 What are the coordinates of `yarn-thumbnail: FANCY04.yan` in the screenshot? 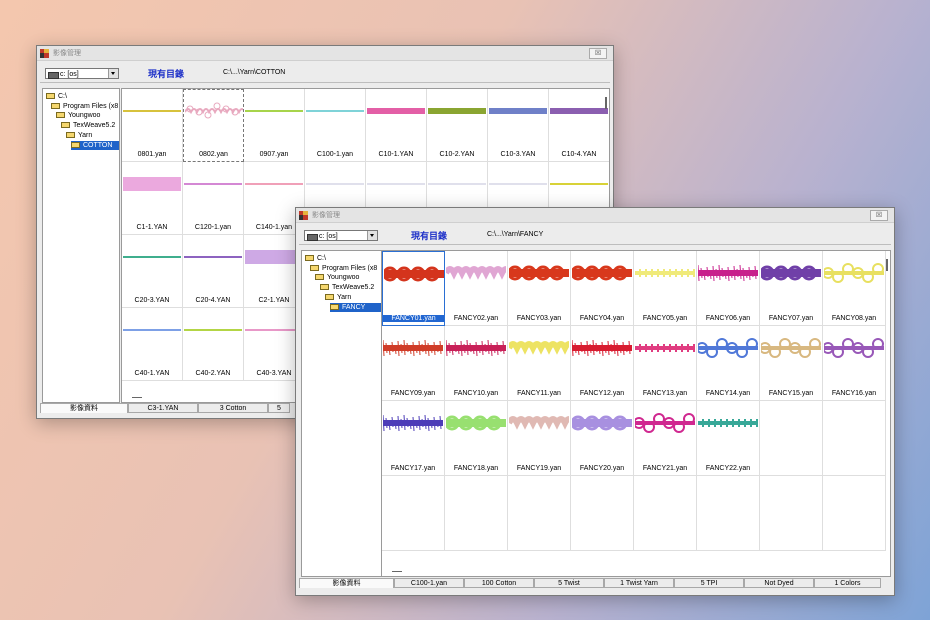 It's located at (602, 288).